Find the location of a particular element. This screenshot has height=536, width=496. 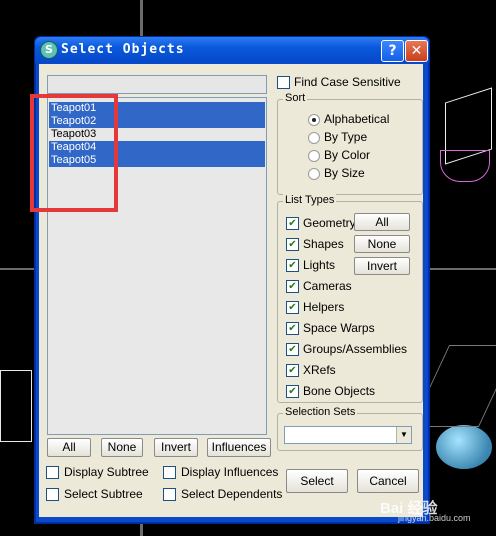

select-subtree-checkbox is located at coordinates (52, 494).